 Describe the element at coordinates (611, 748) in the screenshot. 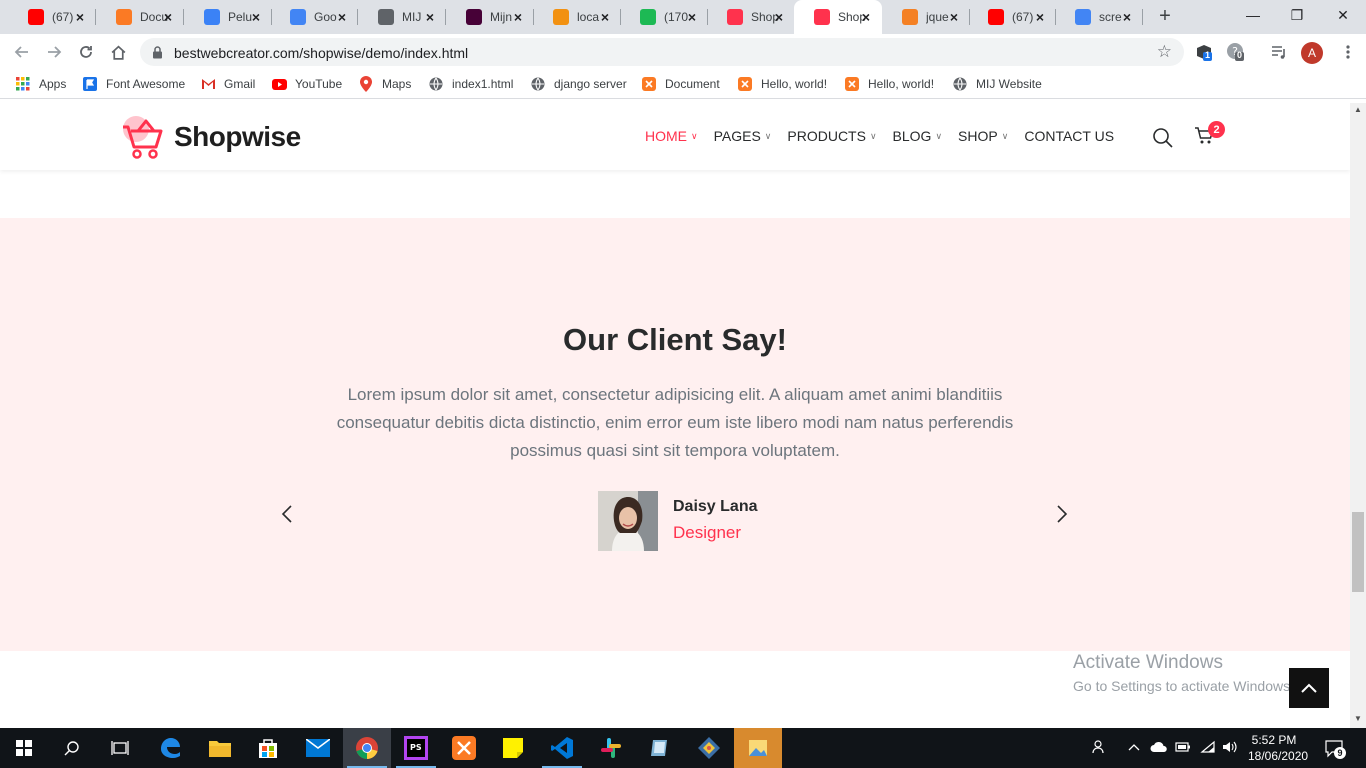

I see `taskbar-slack` at that location.